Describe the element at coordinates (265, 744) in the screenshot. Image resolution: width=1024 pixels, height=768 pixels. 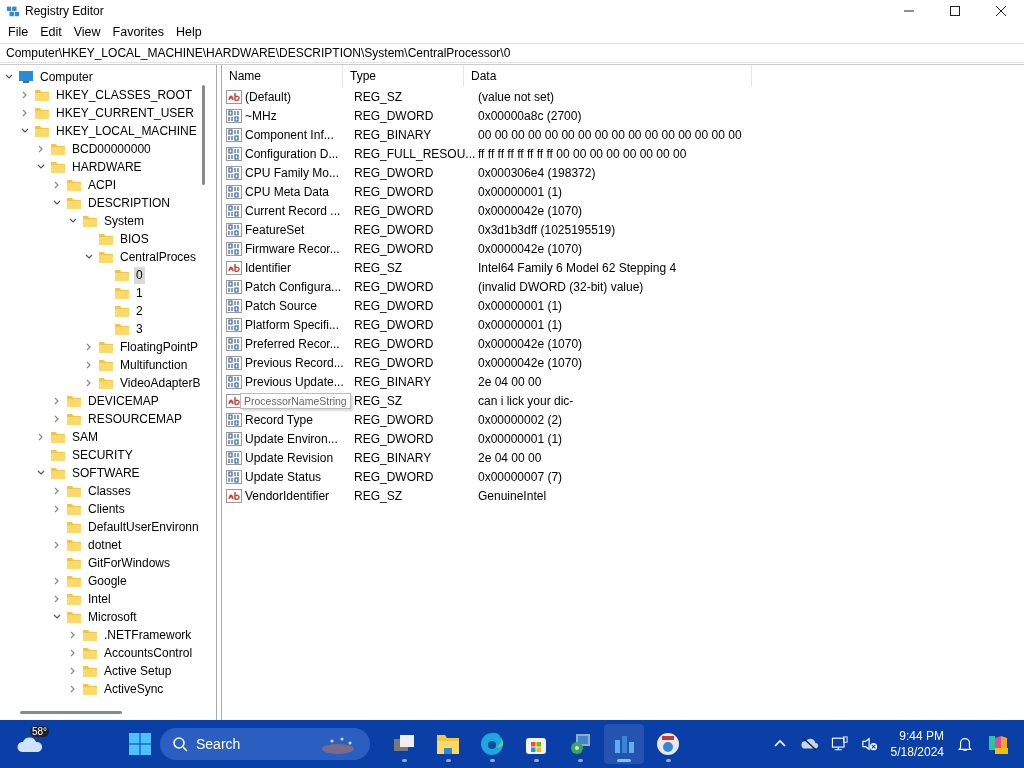
I see `search-field: Search` at that location.